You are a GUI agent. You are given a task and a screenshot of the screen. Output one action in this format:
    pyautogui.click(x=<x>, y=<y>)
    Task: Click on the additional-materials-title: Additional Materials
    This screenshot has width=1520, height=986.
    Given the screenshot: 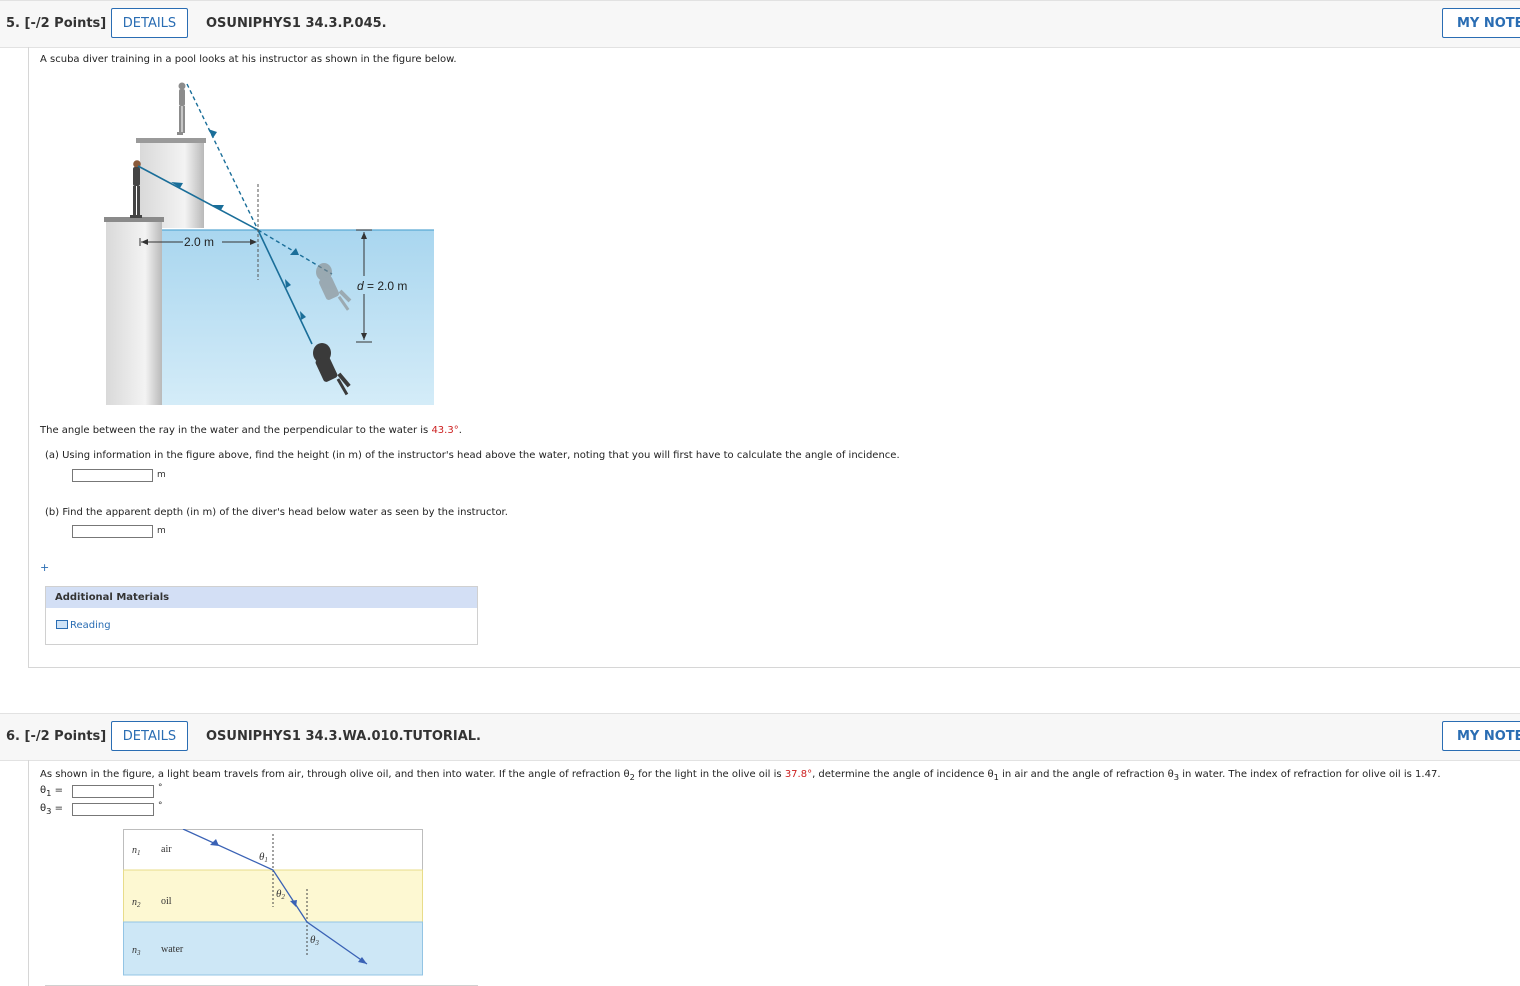 What is the action you would take?
    pyautogui.click(x=261, y=597)
    